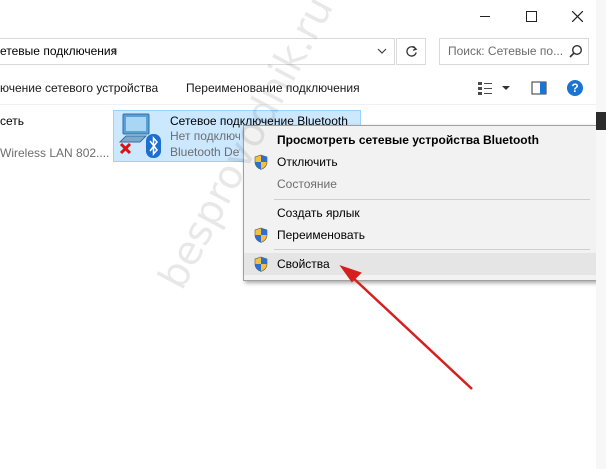 The height and width of the screenshot is (469, 606). Describe the element at coordinates (115, 51) in the screenshot. I see `breadcrumb-chevron-icon: ›` at that location.